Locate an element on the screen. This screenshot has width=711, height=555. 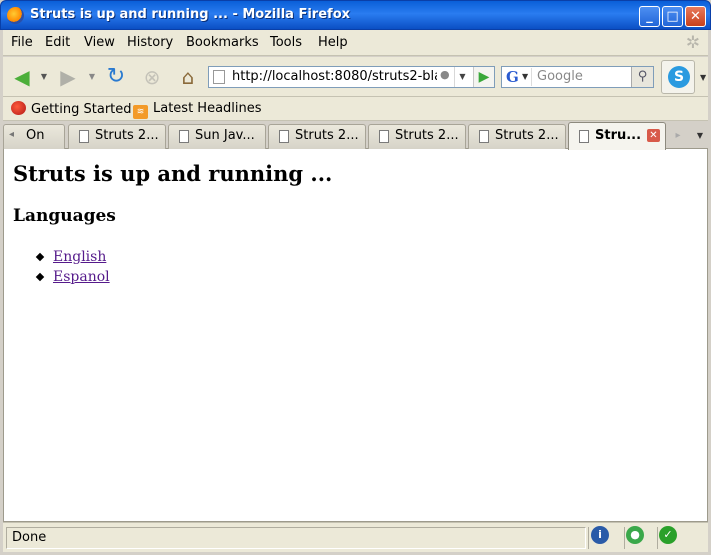
check-icon: ✓ is located at coordinates (668, 535).